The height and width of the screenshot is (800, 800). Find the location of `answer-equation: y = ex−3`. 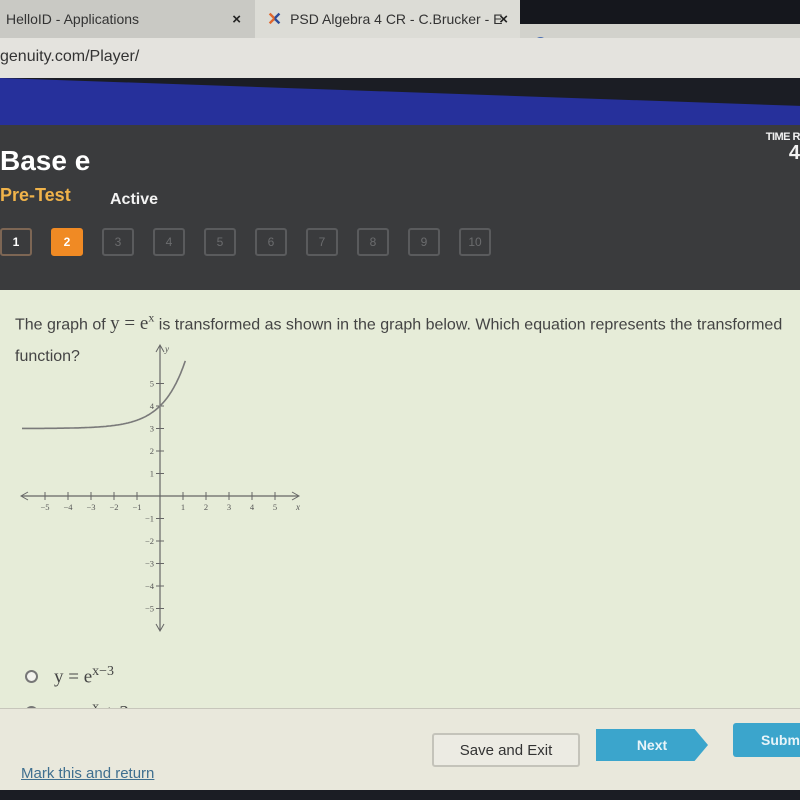

answer-equation: y = ex−3 is located at coordinates (84, 676).